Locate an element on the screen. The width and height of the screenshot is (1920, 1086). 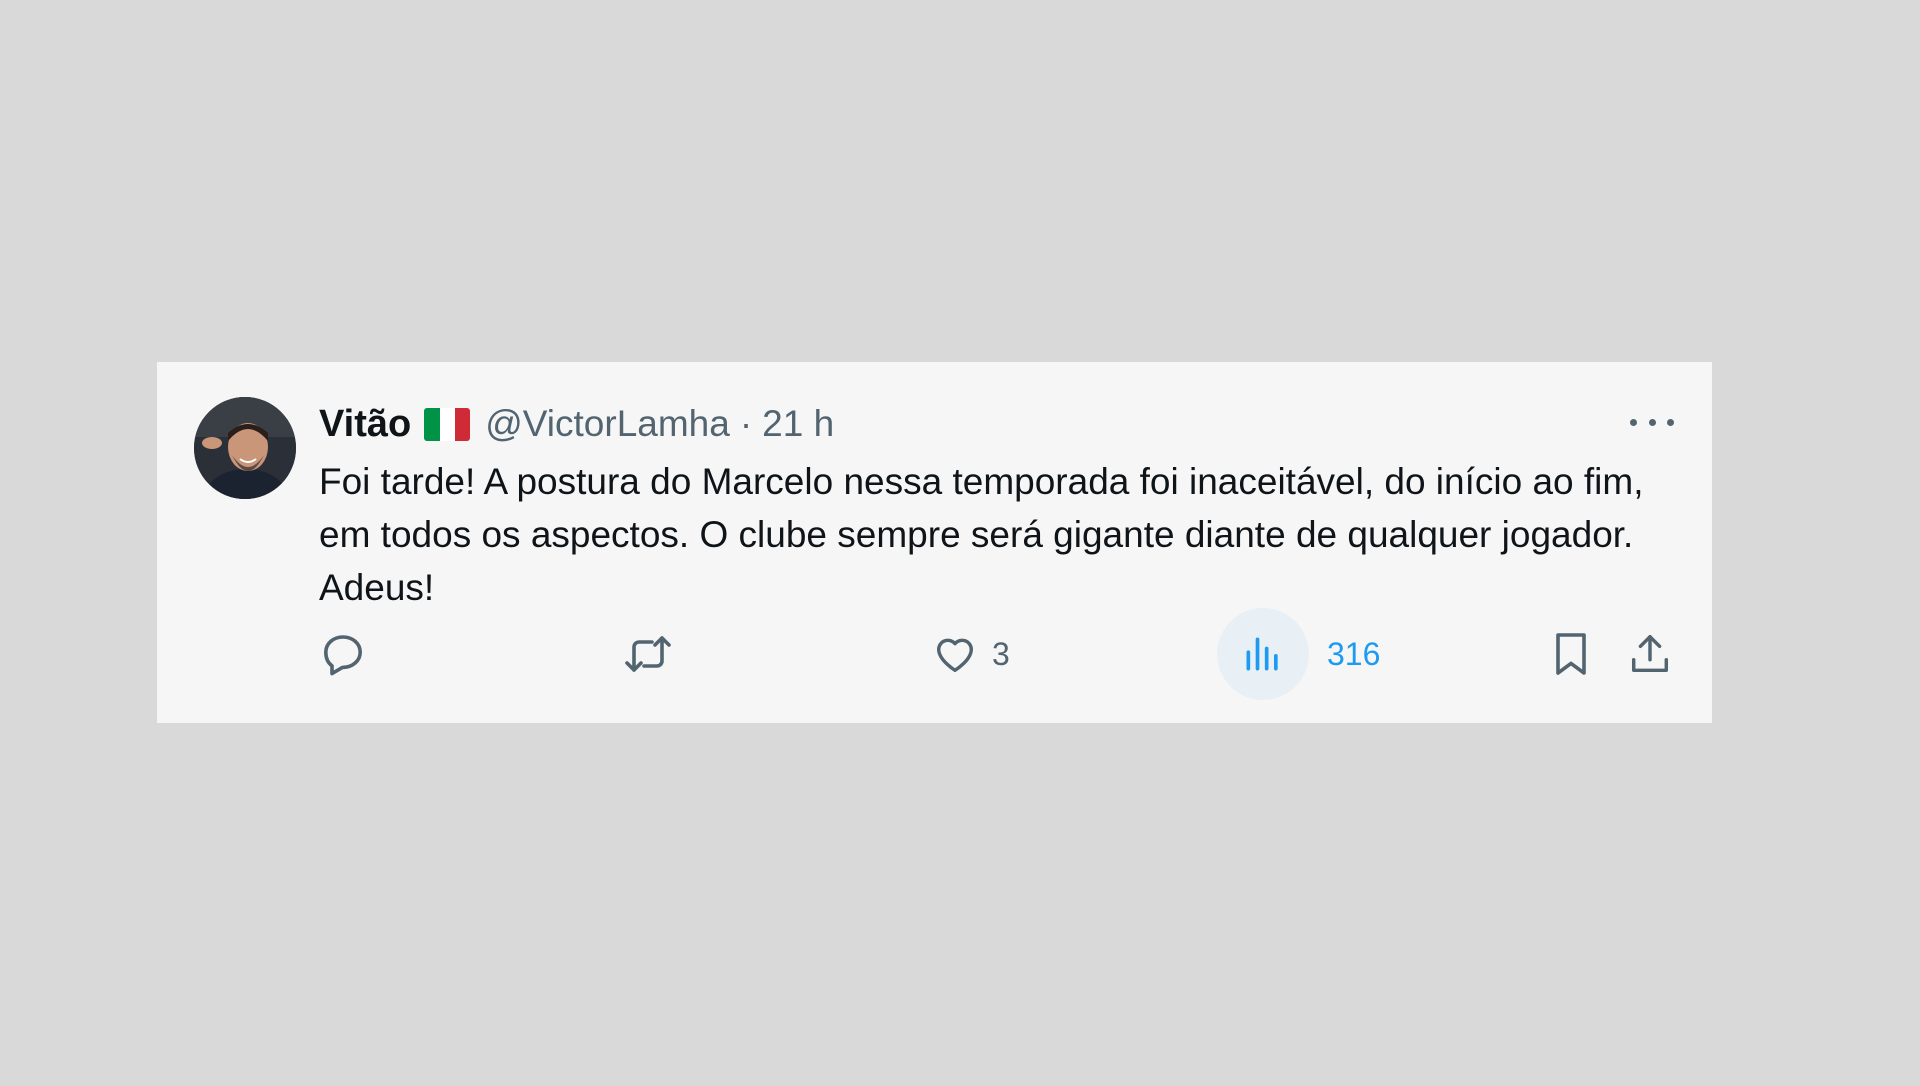
heart-icon is located at coordinates (955, 655).